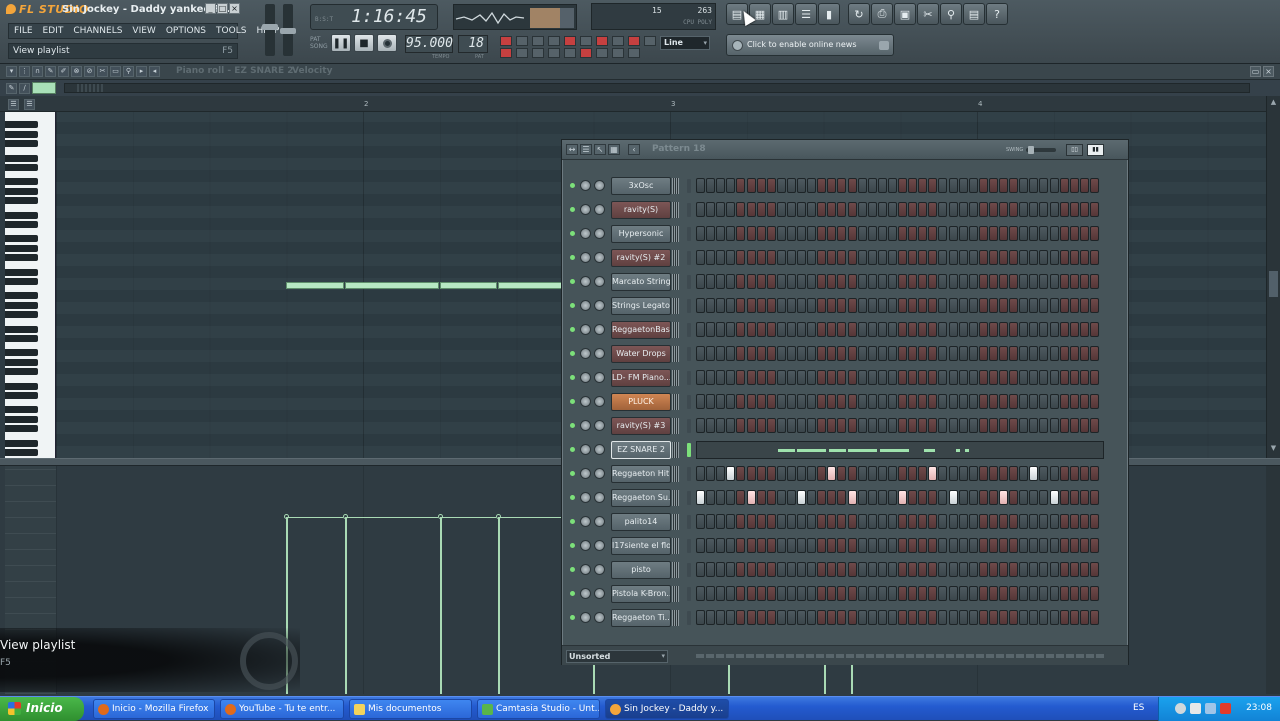 Image resolution: width=1280 pixels, height=721 pixels. What do you see at coordinates (374, 17) in the screenshot?
I see `song-position-display: B:S:T 1:16:45` at bounding box center [374, 17].